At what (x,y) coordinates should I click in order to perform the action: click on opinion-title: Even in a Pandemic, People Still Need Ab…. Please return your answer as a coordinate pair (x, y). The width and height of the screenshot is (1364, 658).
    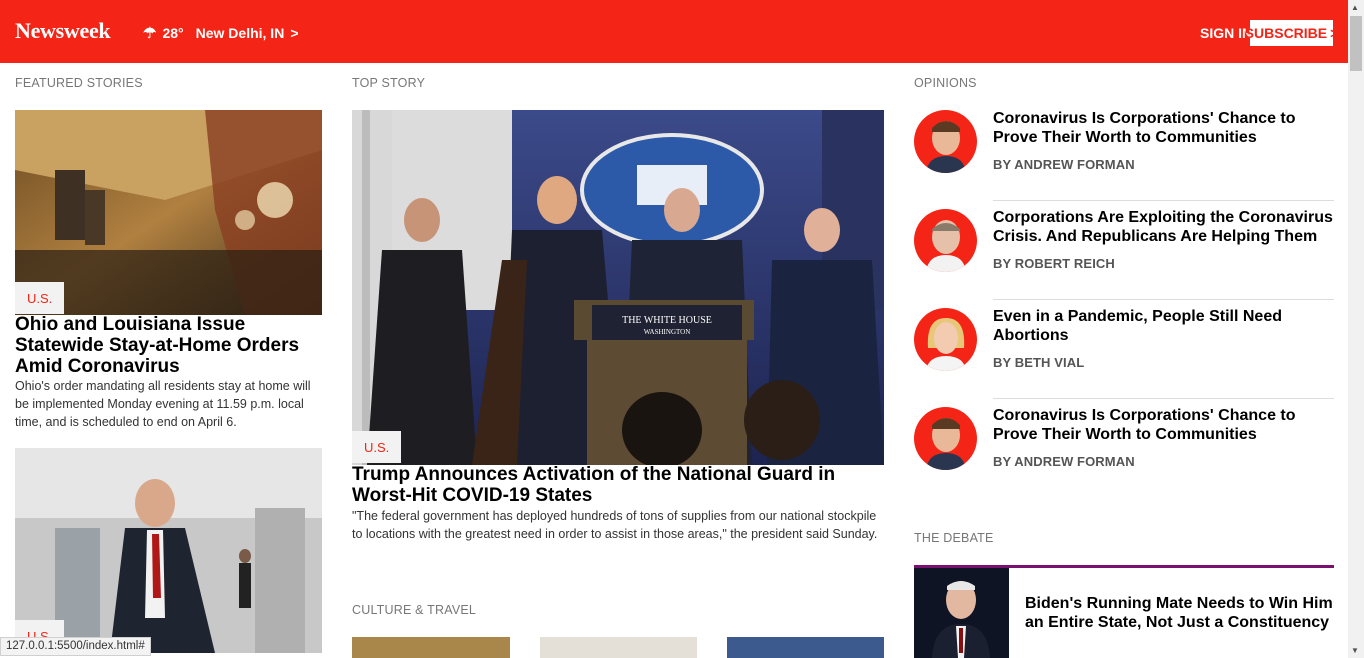
    Looking at the image, I should click on (1165, 326).